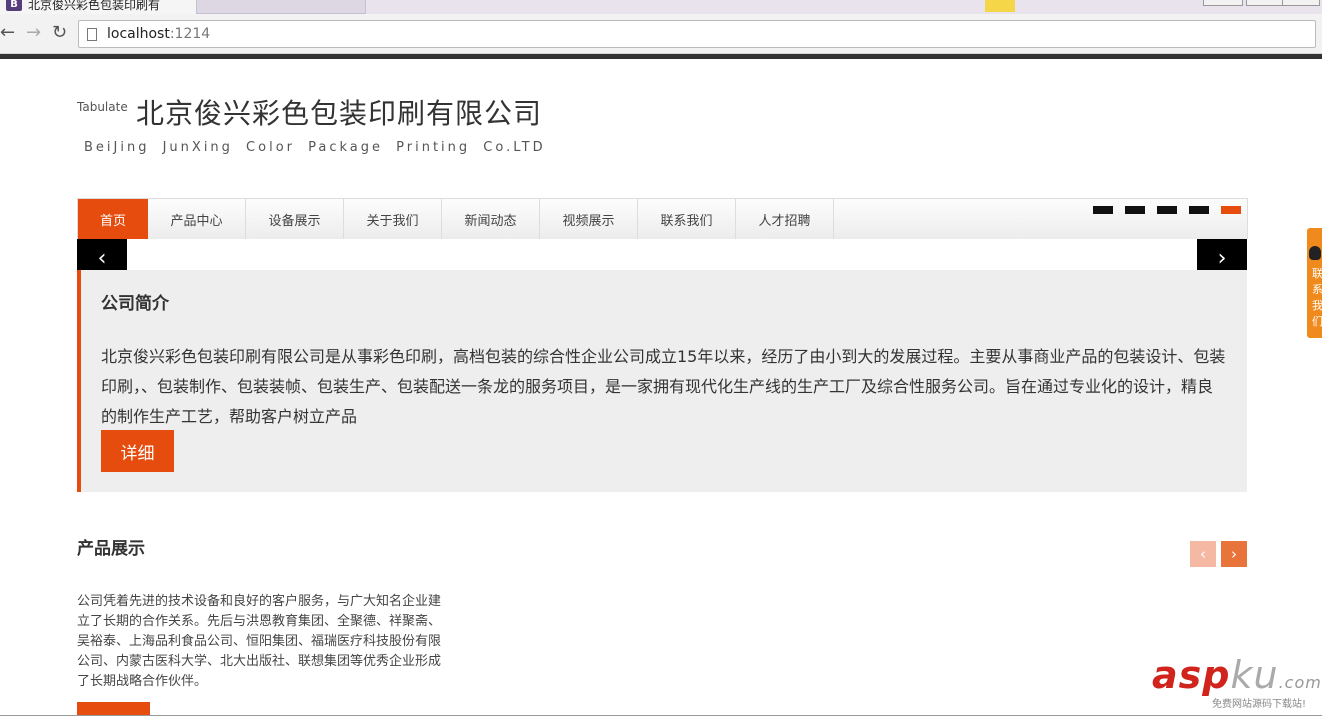 The height and width of the screenshot is (716, 1322). Describe the element at coordinates (92, 34) in the screenshot. I see `page-icon` at that location.